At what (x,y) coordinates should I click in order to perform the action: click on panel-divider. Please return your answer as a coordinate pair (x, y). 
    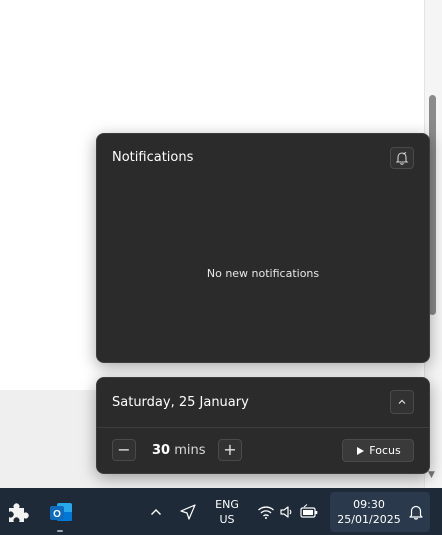
    Looking at the image, I should click on (263, 427).